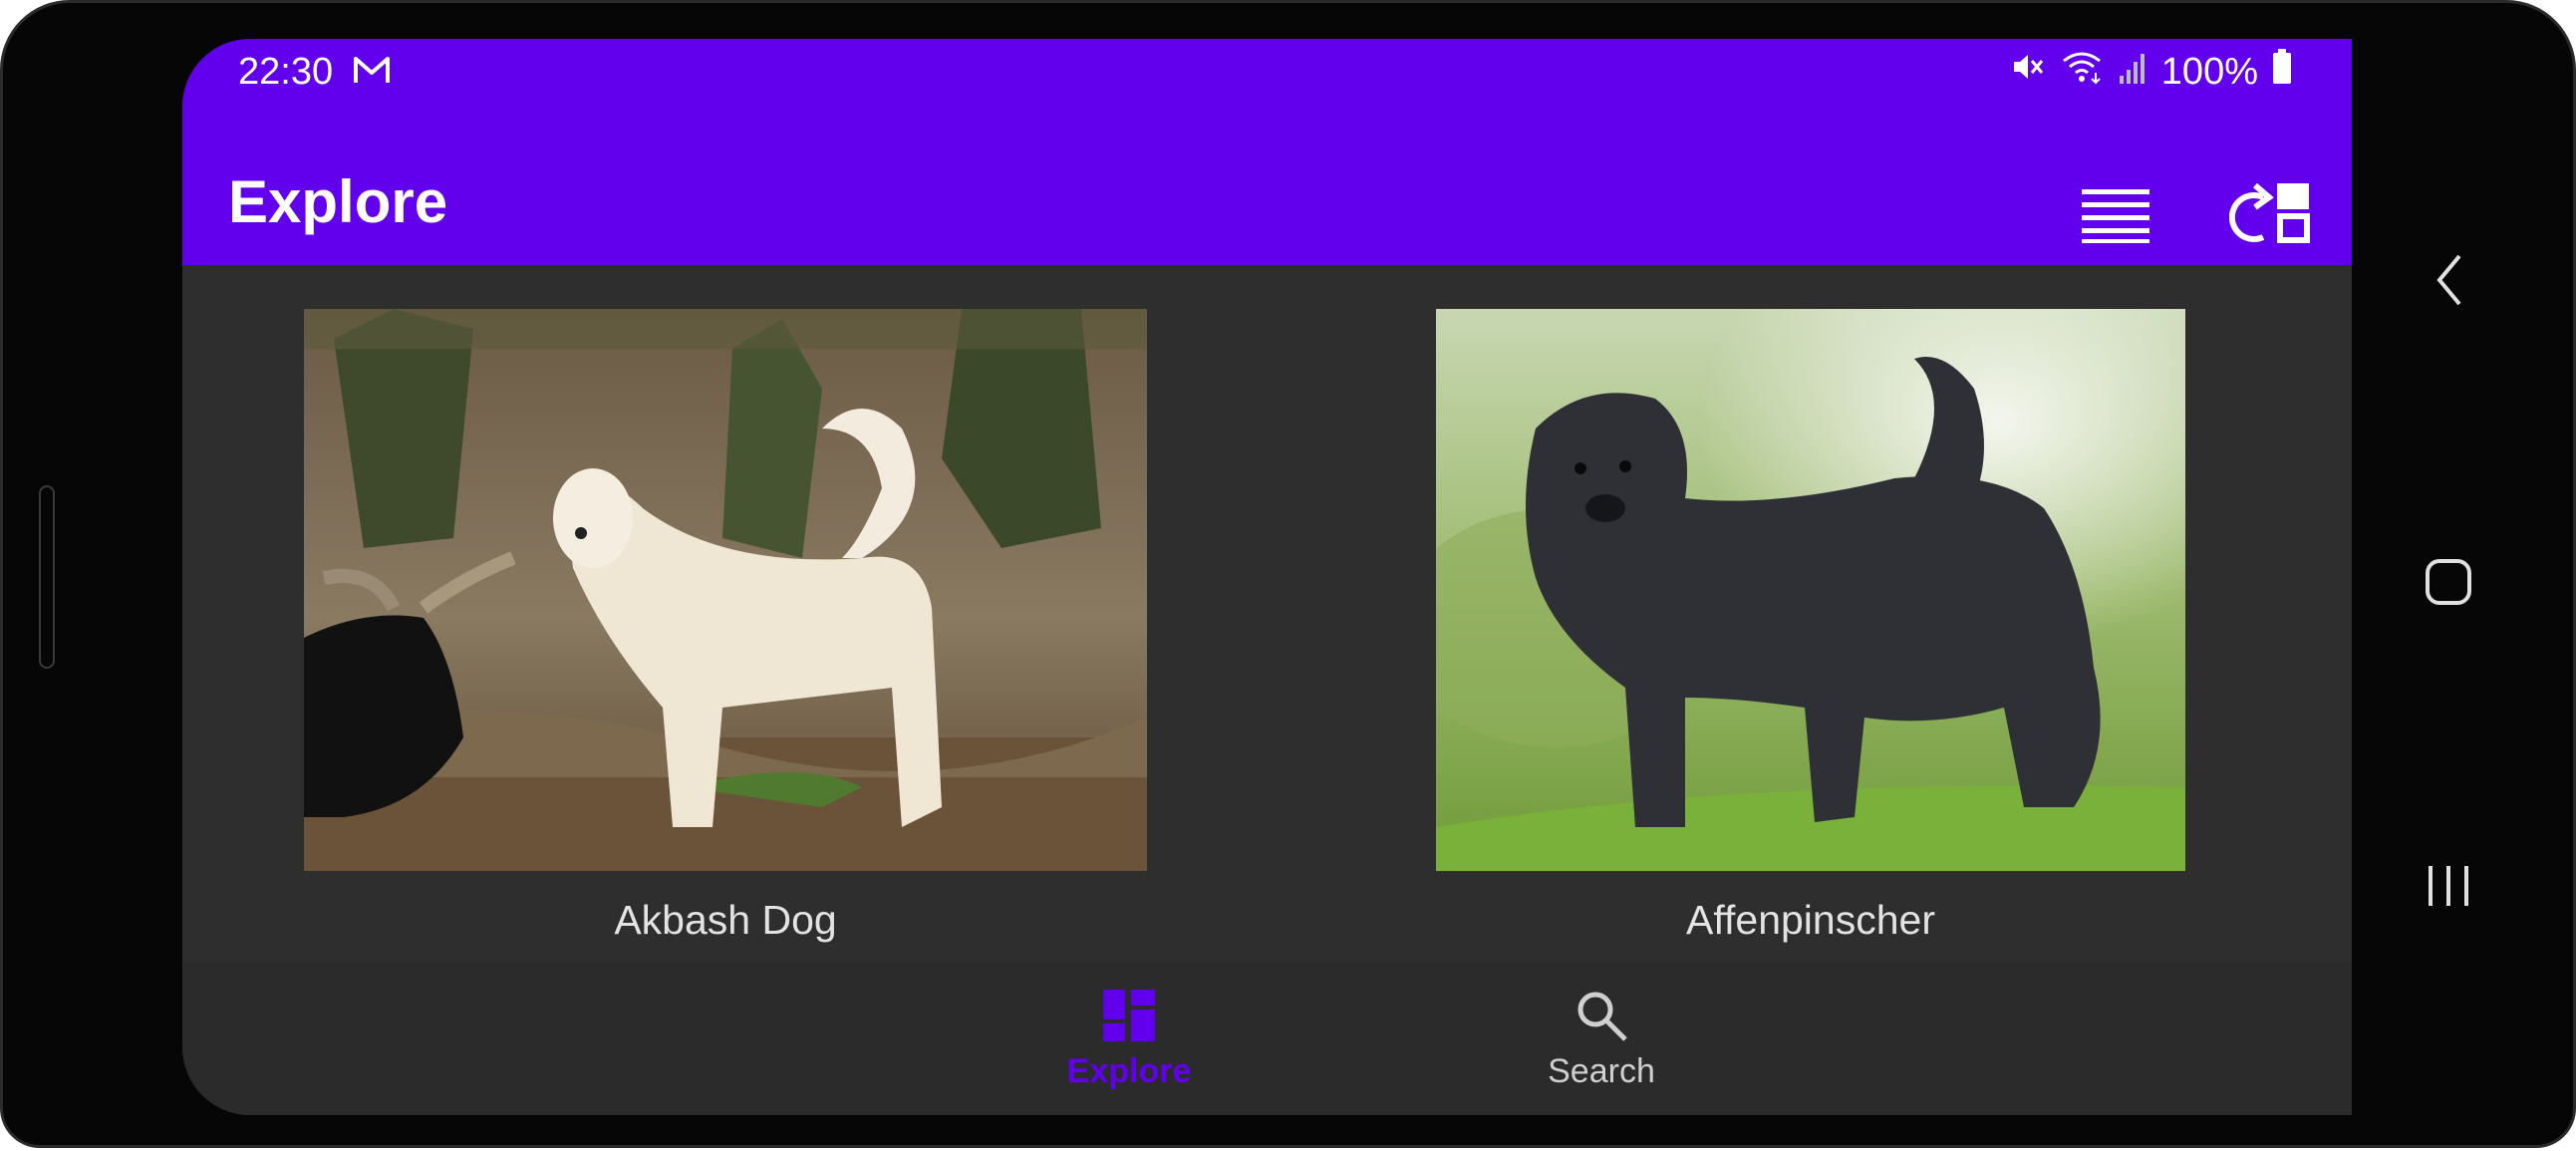 The image size is (2576, 1151). Describe the element at coordinates (1129, 1018) in the screenshot. I see `grid-icon` at that location.